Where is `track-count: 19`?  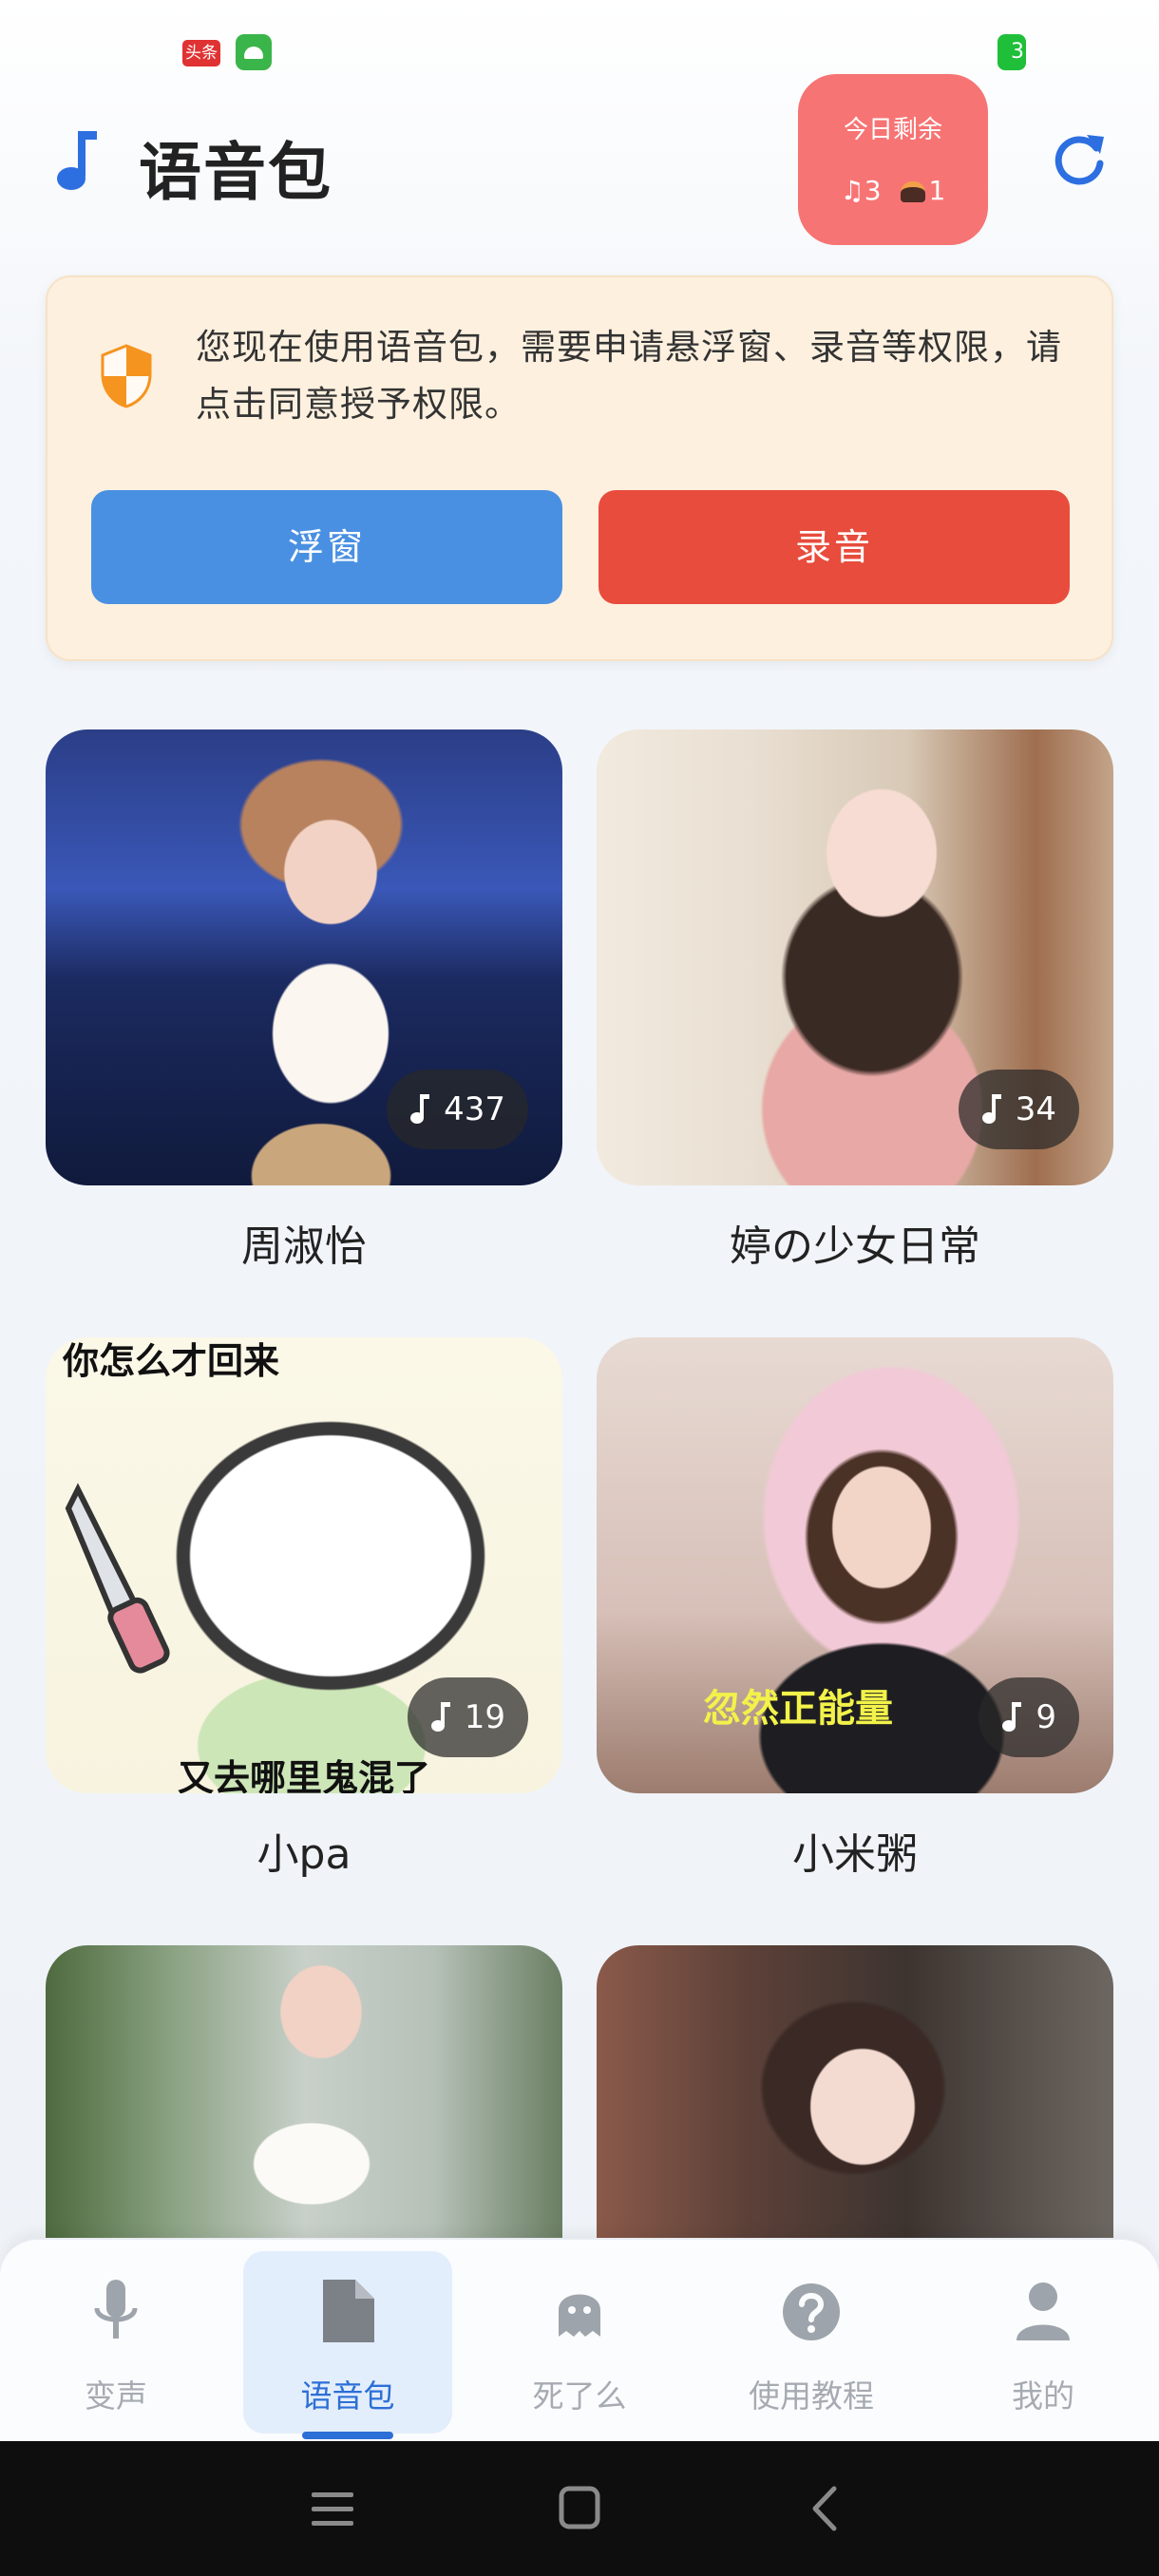
track-count: 19 is located at coordinates (484, 1717).